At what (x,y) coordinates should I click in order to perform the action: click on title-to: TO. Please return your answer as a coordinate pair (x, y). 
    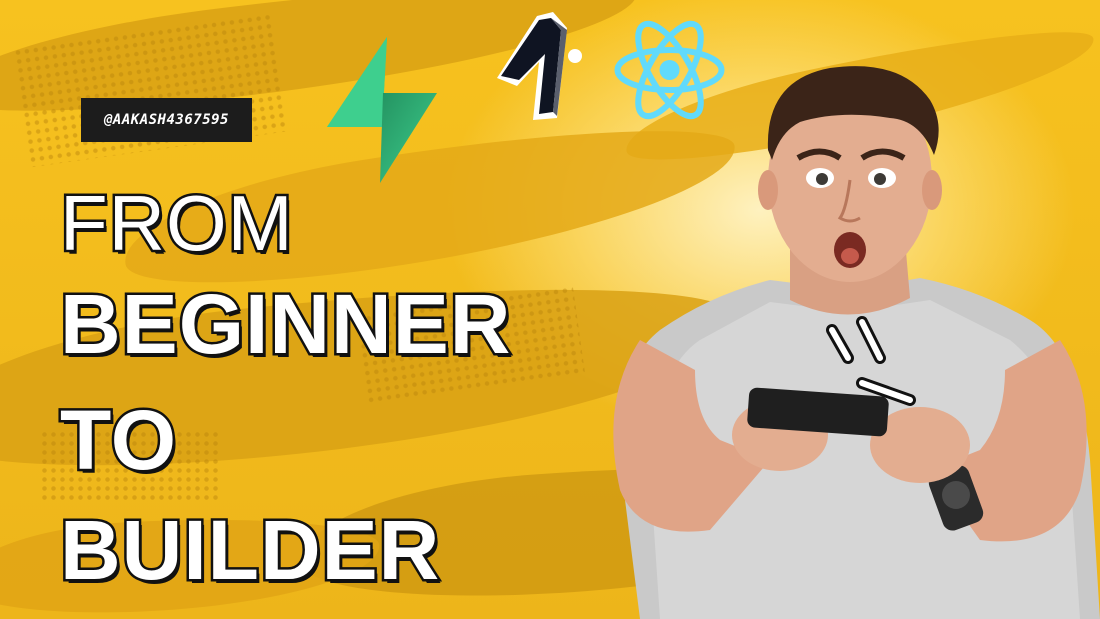
    Looking at the image, I should click on (117, 440).